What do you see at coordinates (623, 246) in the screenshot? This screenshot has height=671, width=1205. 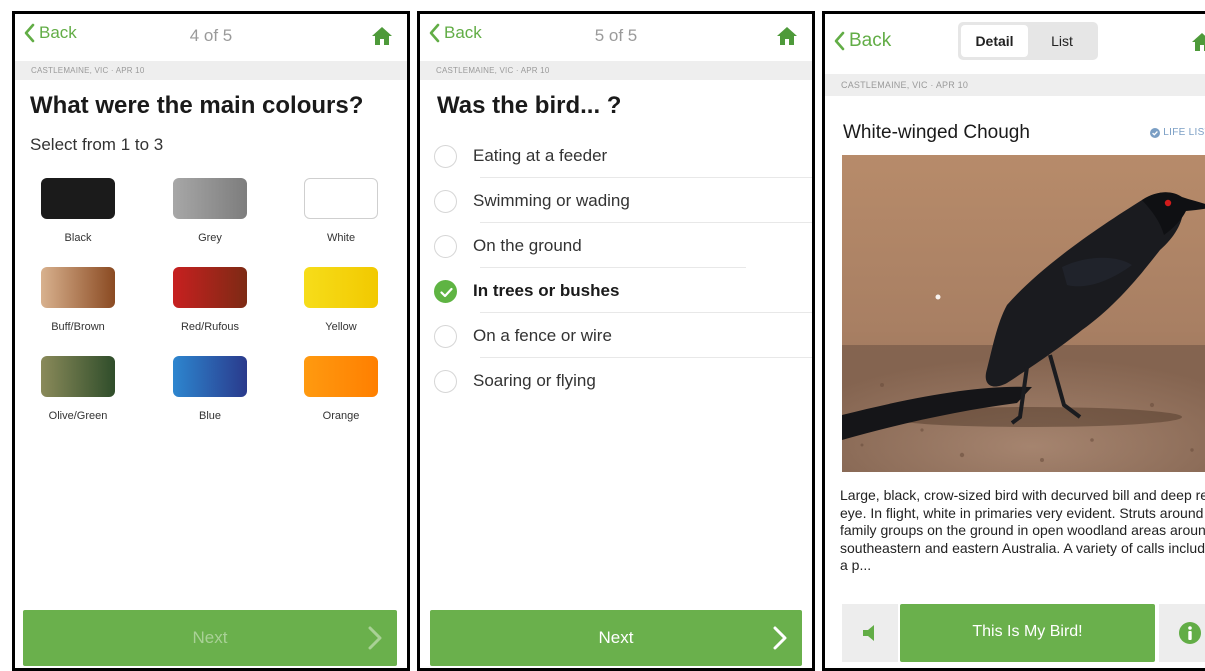 I see `option-on-the-ground: On the ground` at bounding box center [623, 246].